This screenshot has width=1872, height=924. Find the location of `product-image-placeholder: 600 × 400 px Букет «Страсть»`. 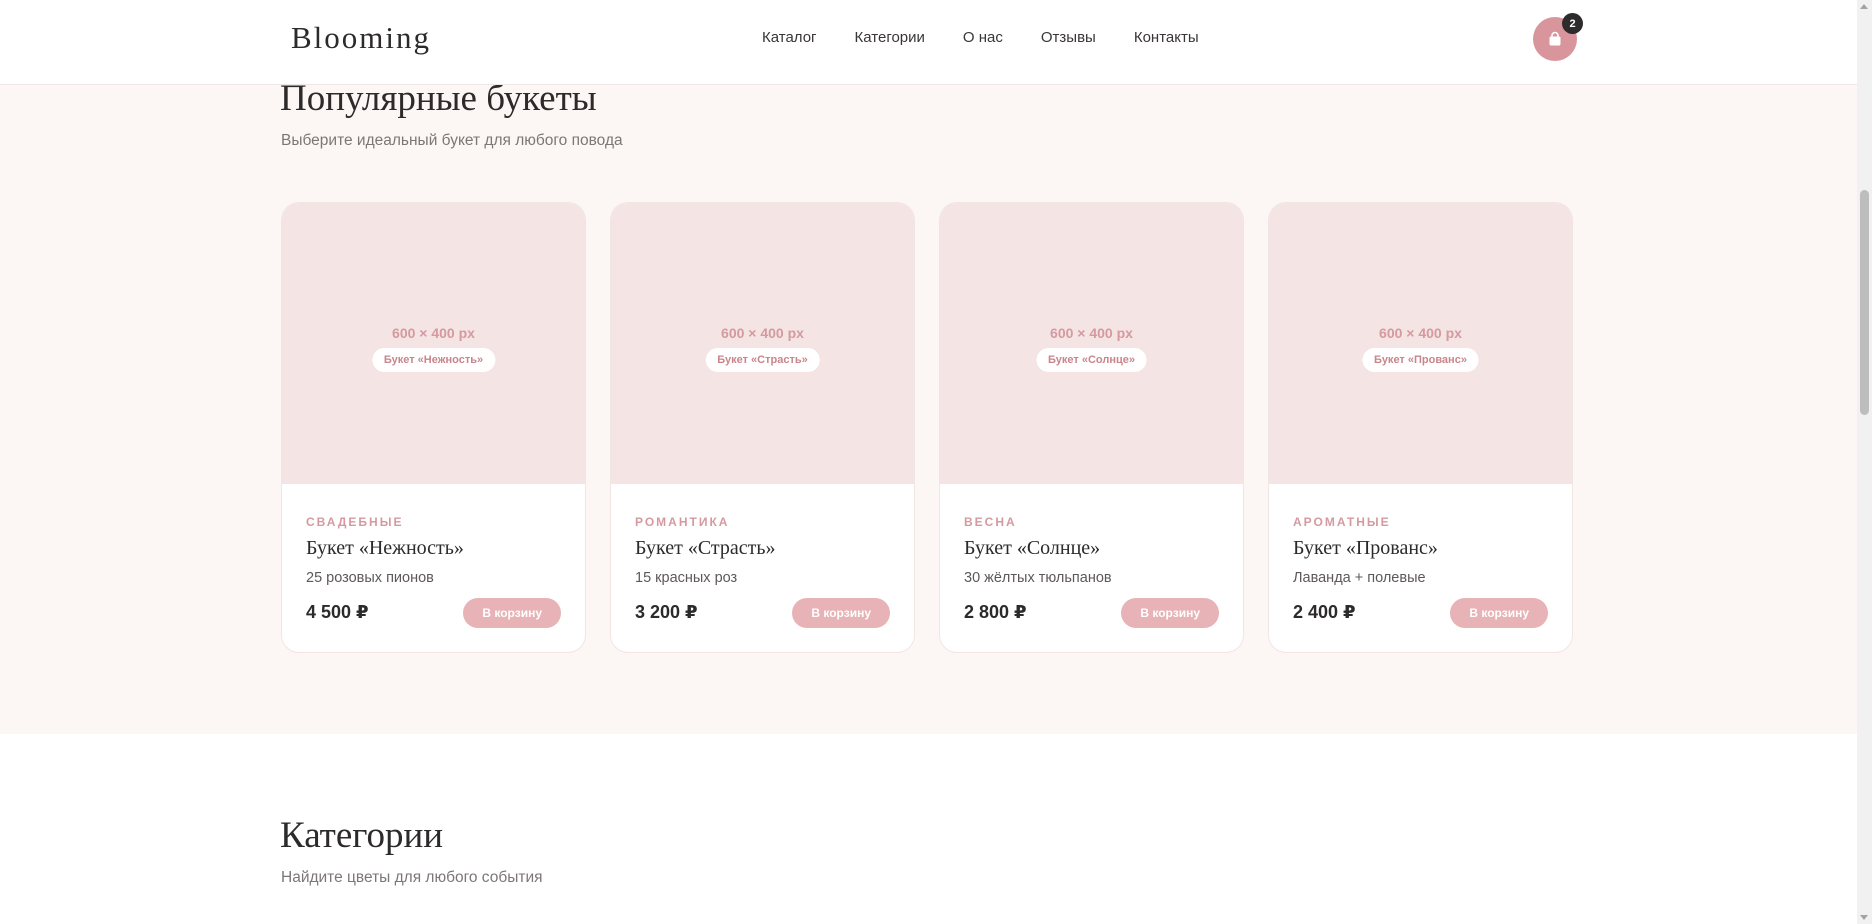

product-image-placeholder: 600 × 400 px Букет «Страсть» is located at coordinates (762, 343).